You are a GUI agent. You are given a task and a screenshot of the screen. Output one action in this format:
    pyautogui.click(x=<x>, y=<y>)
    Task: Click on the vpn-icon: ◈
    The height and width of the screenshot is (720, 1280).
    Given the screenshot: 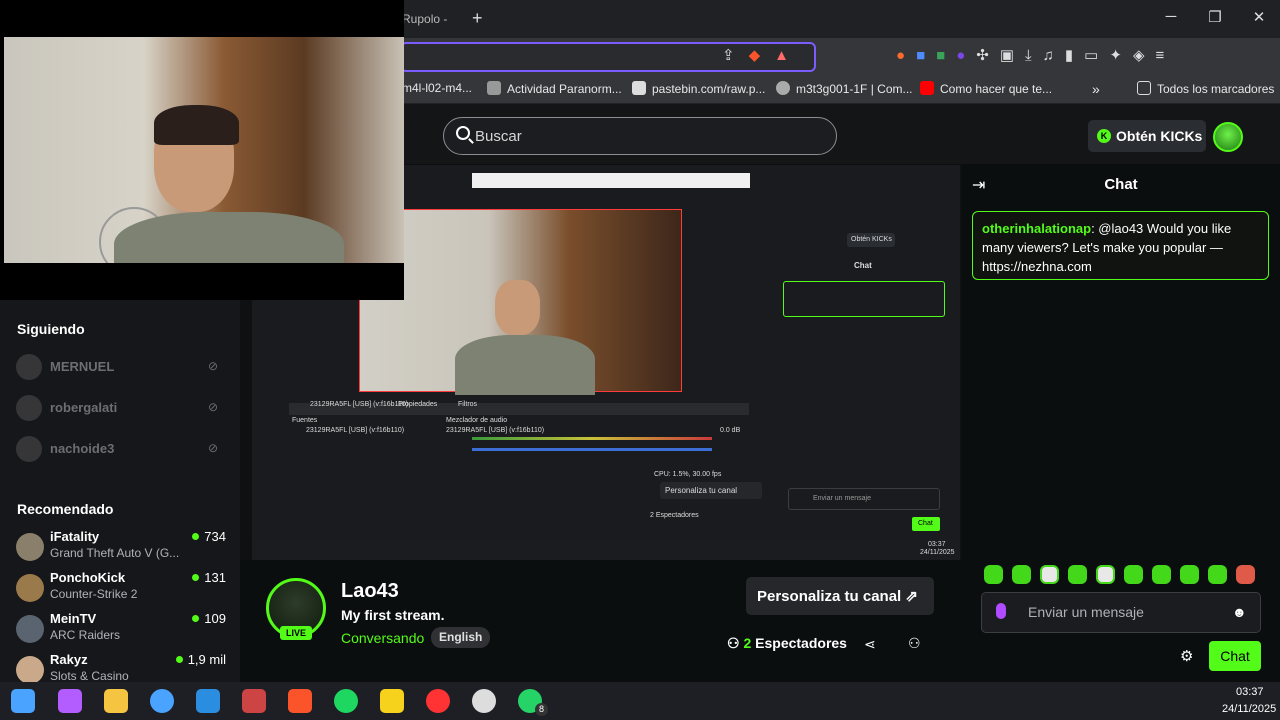 What is the action you would take?
    pyautogui.click(x=1144, y=55)
    